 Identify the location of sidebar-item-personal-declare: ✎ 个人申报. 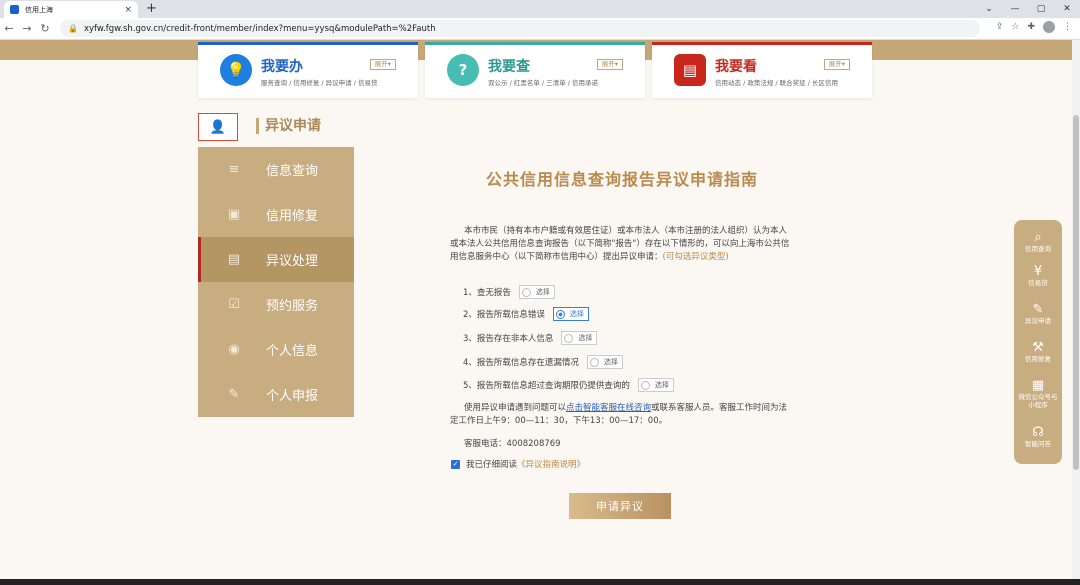
(276, 394).